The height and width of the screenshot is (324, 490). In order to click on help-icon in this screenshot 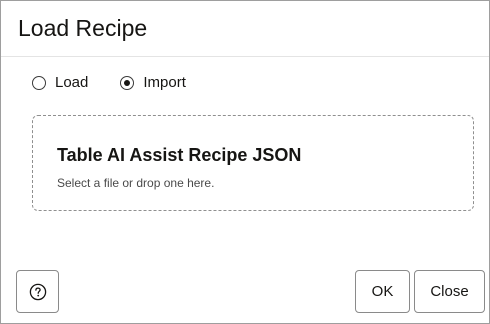, I will do `click(37, 291)`.